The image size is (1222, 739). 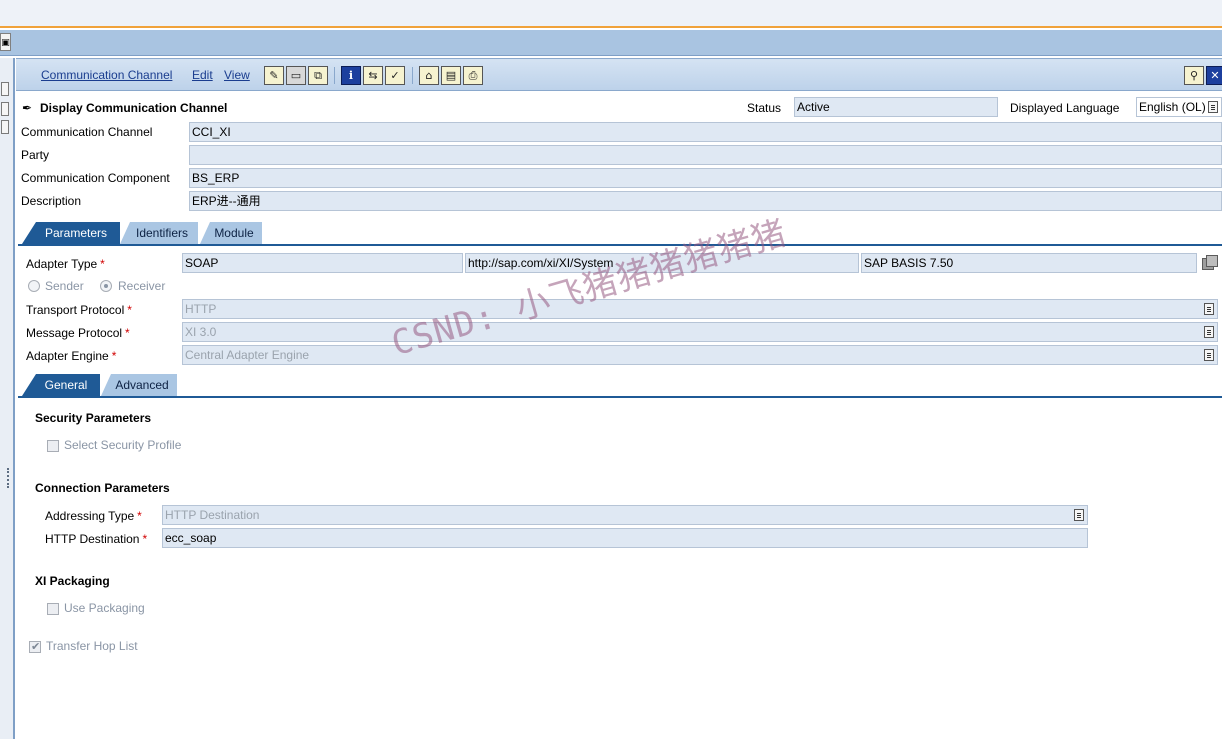 I want to click on menu-view: View, so click(x=237, y=75).